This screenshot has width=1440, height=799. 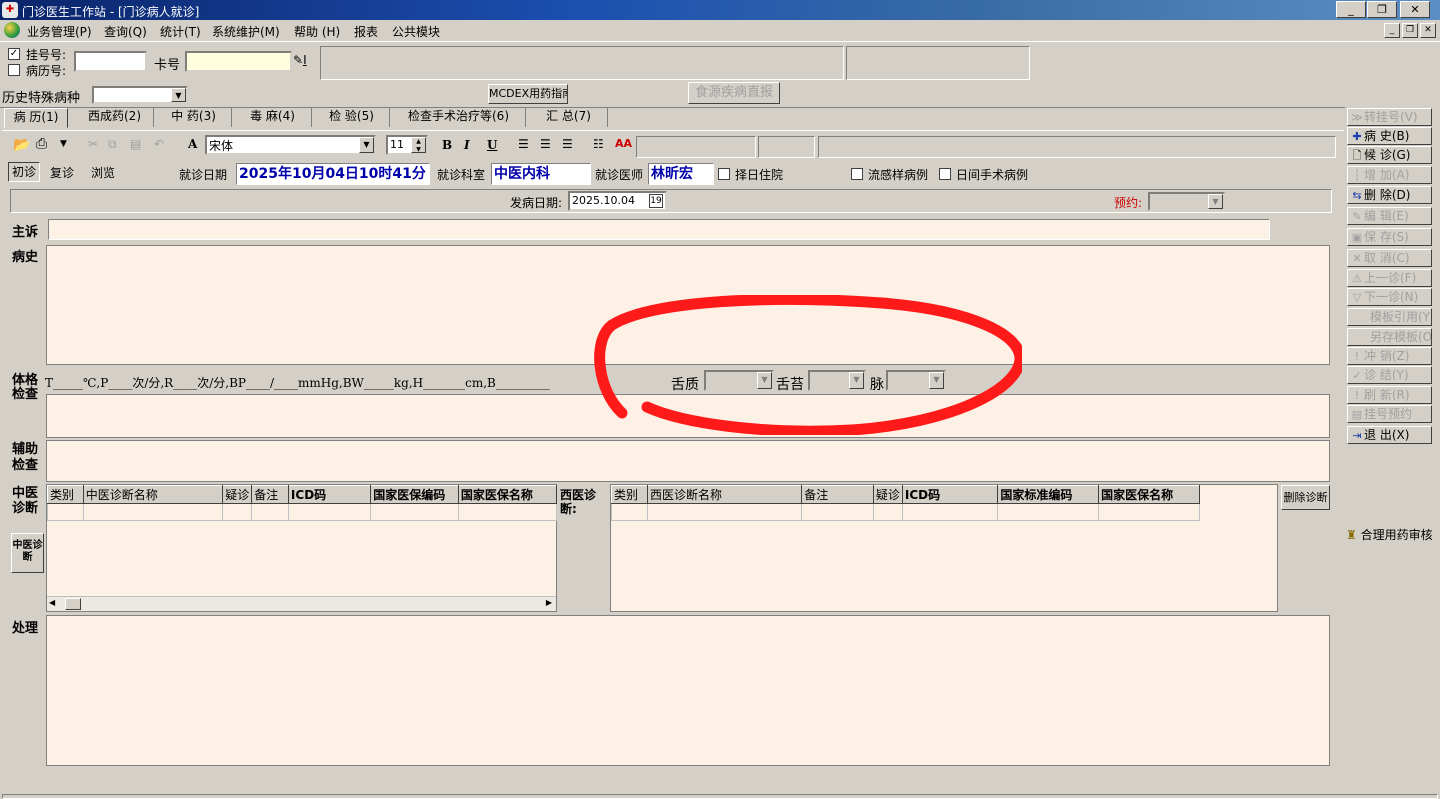 What do you see at coordinates (194, 117) in the screenshot?
I see `tab-chinese-medicine: 中 药(3)` at bounding box center [194, 117].